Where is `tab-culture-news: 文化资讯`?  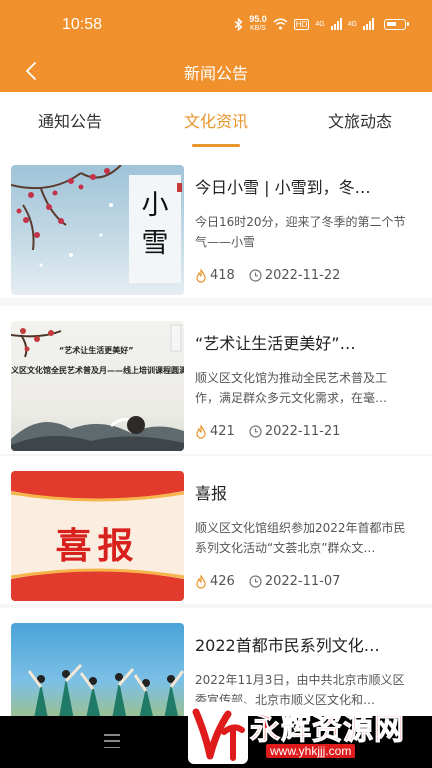 tab-culture-news: 文化资讯 is located at coordinates (216, 120).